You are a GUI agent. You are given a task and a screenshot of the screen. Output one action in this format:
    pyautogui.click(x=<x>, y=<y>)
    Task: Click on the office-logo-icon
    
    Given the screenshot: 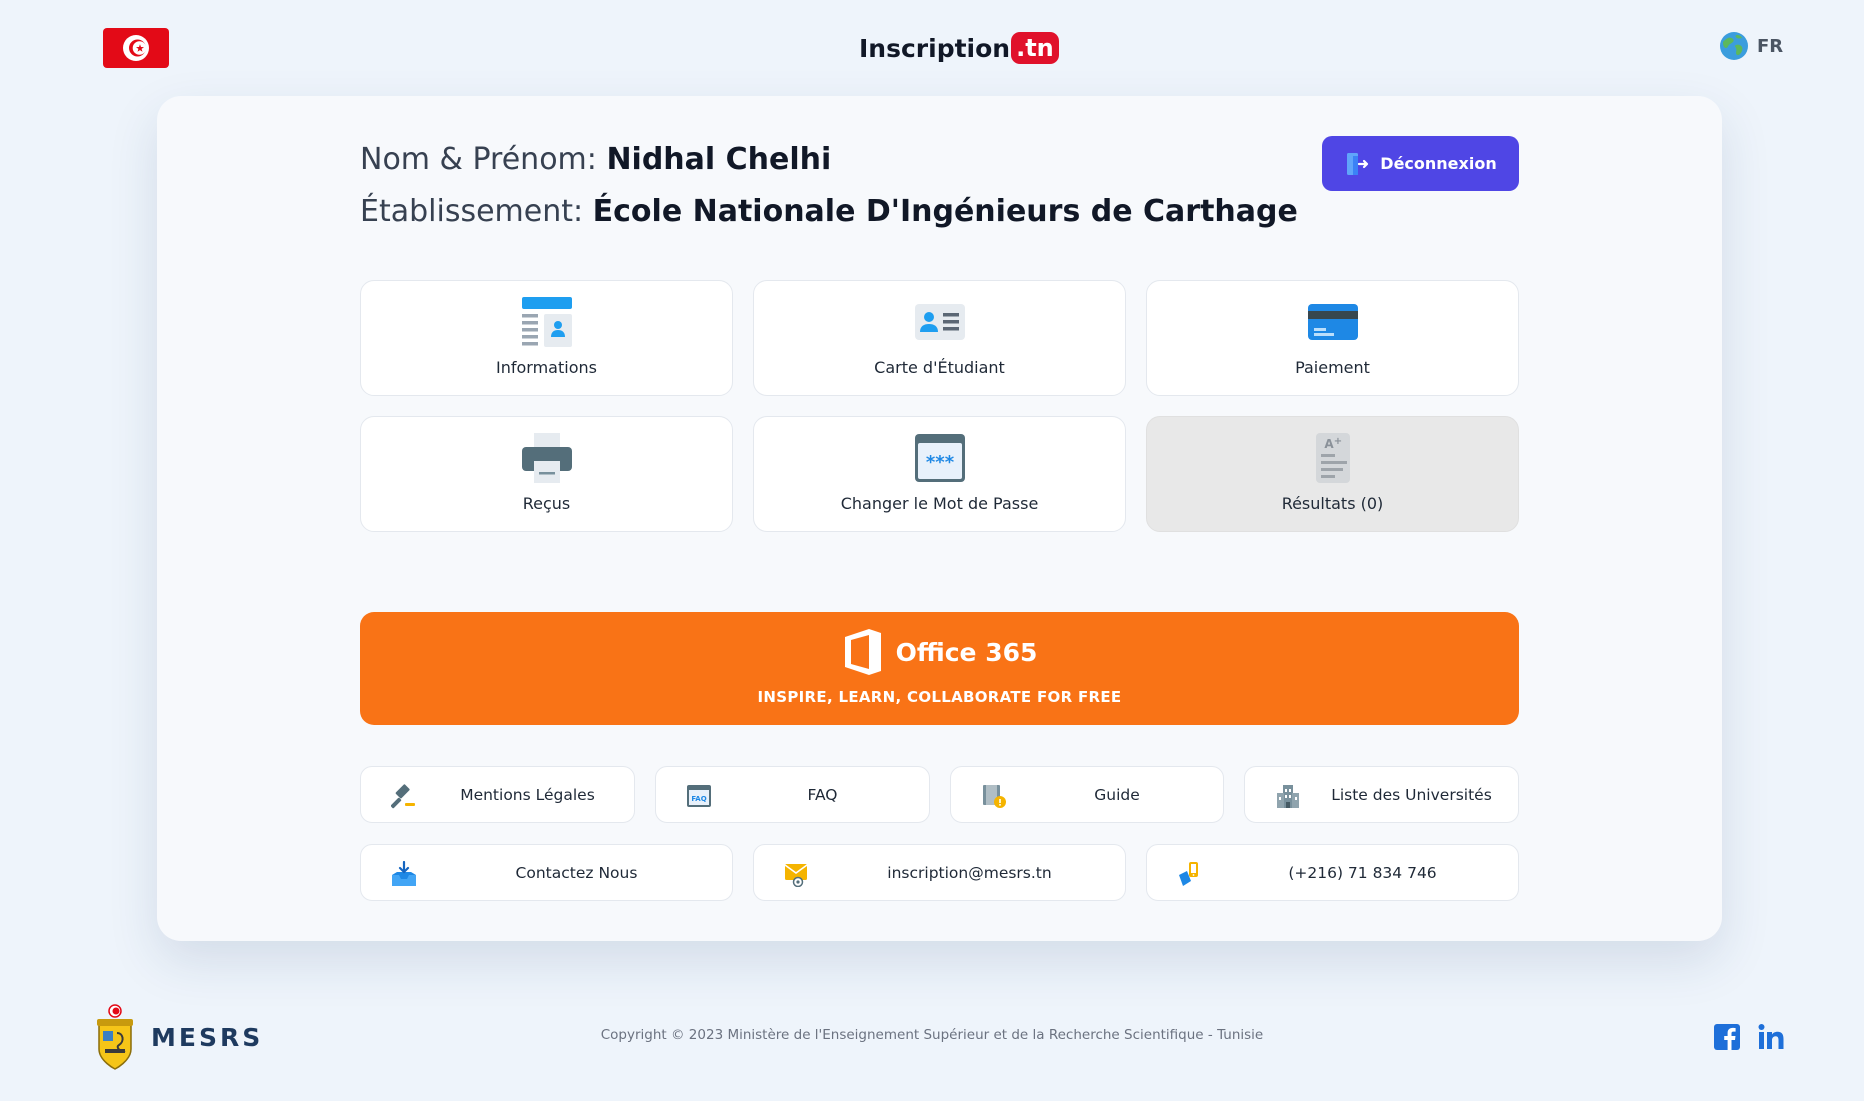 What is the action you would take?
    pyautogui.click(x=862, y=652)
    